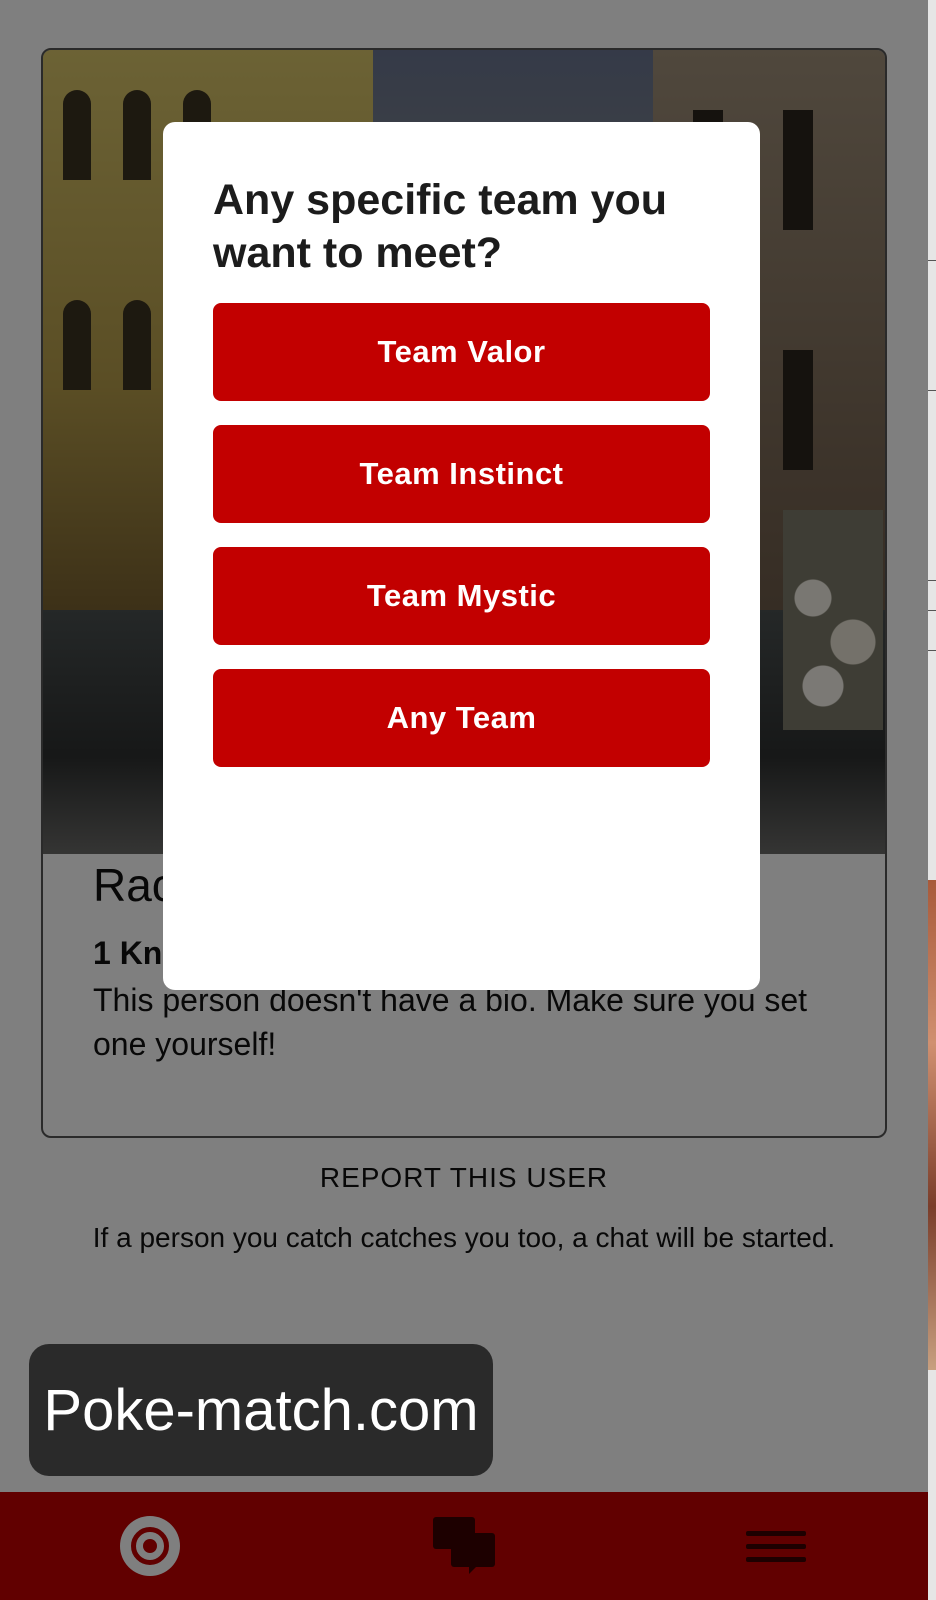 This screenshot has height=1600, width=936. I want to click on team-instinct-button: Team Instinct, so click(461, 474).